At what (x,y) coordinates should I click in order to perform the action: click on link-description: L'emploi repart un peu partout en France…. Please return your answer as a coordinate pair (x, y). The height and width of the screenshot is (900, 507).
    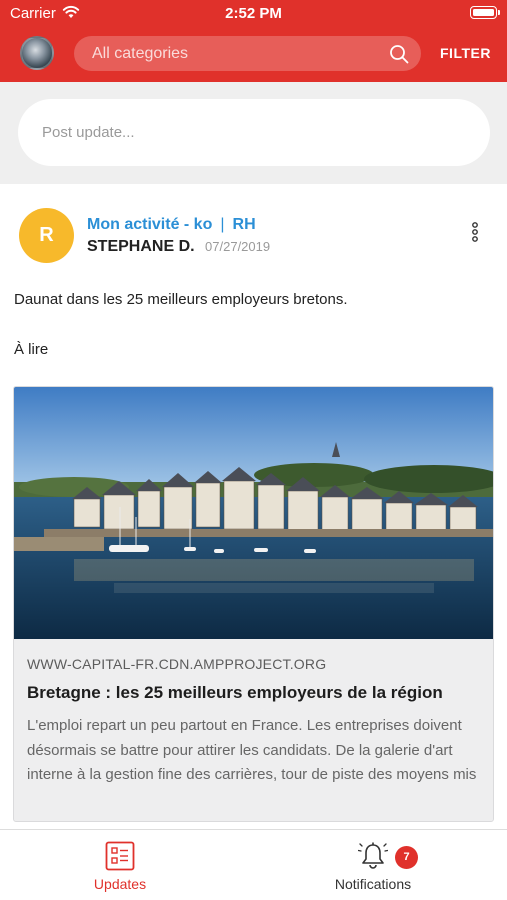
    Looking at the image, I should click on (252, 750).